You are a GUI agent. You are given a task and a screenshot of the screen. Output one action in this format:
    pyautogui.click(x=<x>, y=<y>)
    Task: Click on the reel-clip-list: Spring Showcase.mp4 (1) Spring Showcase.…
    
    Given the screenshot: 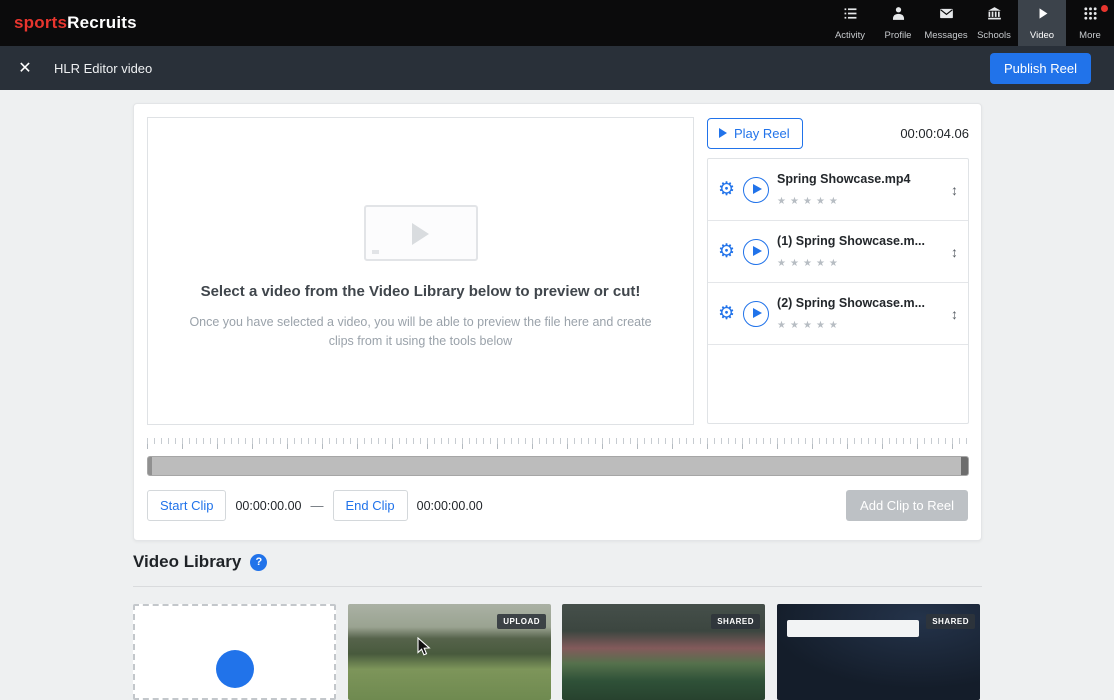 What is the action you would take?
    pyautogui.click(x=838, y=291)
    